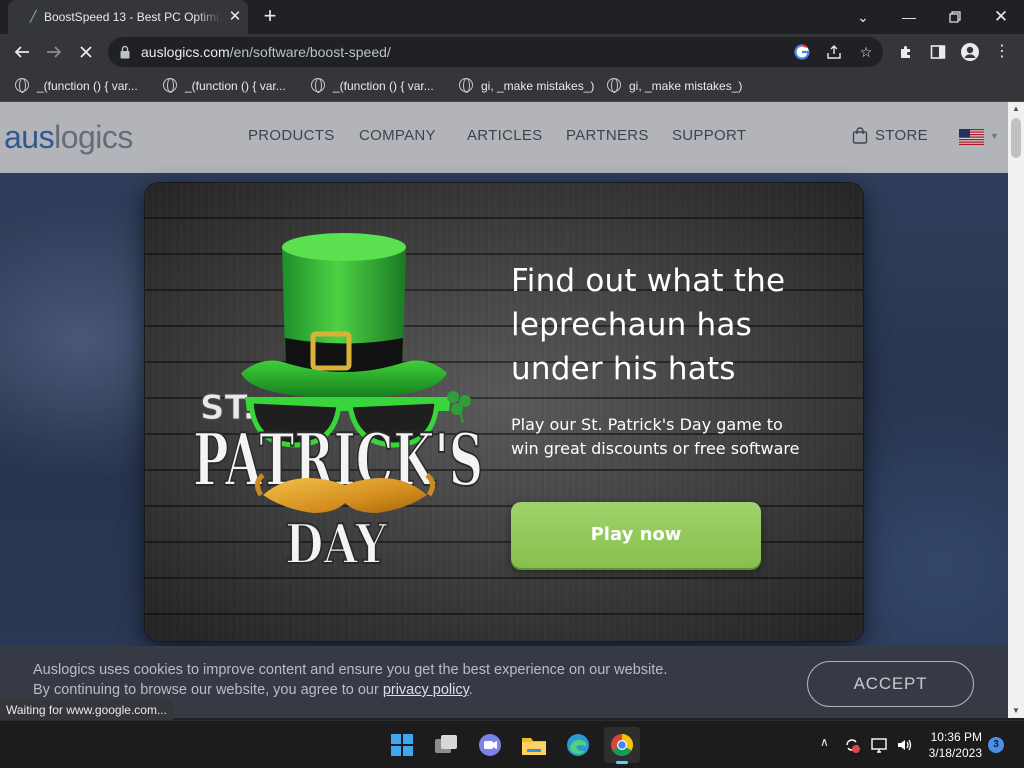  What do you see at coordinates (636, 535) in the screenshot?
I see `play-now-button: Play now` at bounding box center [636, 535].